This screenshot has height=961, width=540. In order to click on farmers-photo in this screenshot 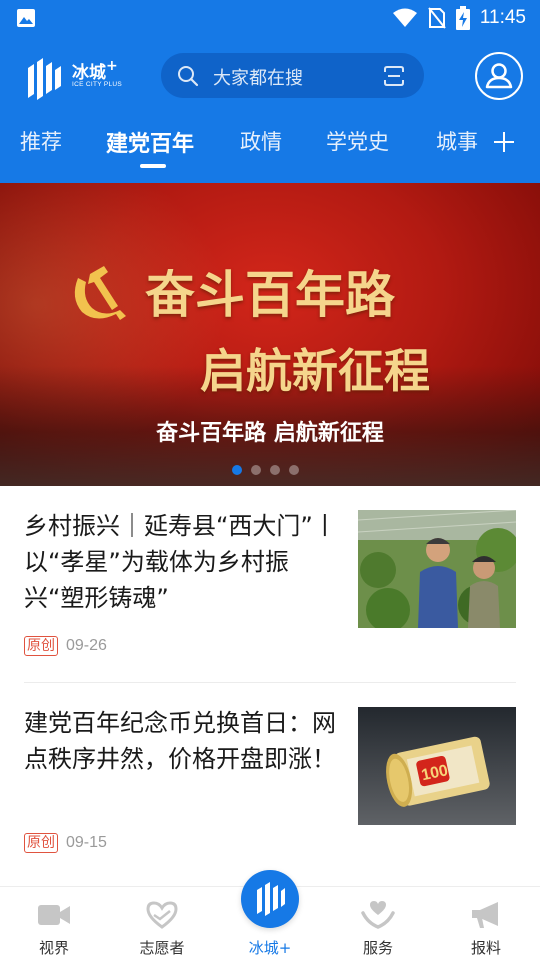, I will do `click(437, 569)`.